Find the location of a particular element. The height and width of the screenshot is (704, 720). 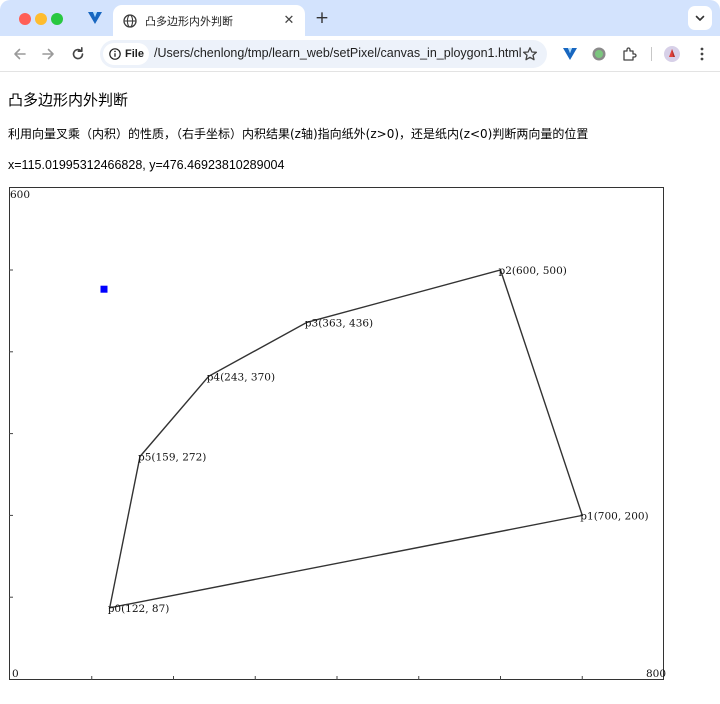

arrow-left-icon is located at coordinates (20, 54).